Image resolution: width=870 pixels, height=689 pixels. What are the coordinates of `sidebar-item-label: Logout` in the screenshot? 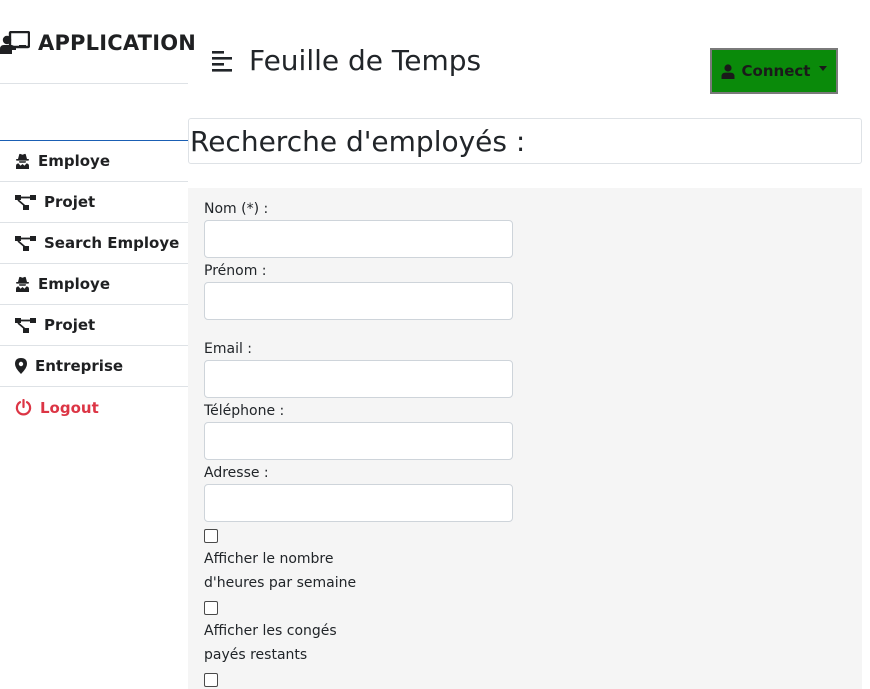 It's located at (69, 407).